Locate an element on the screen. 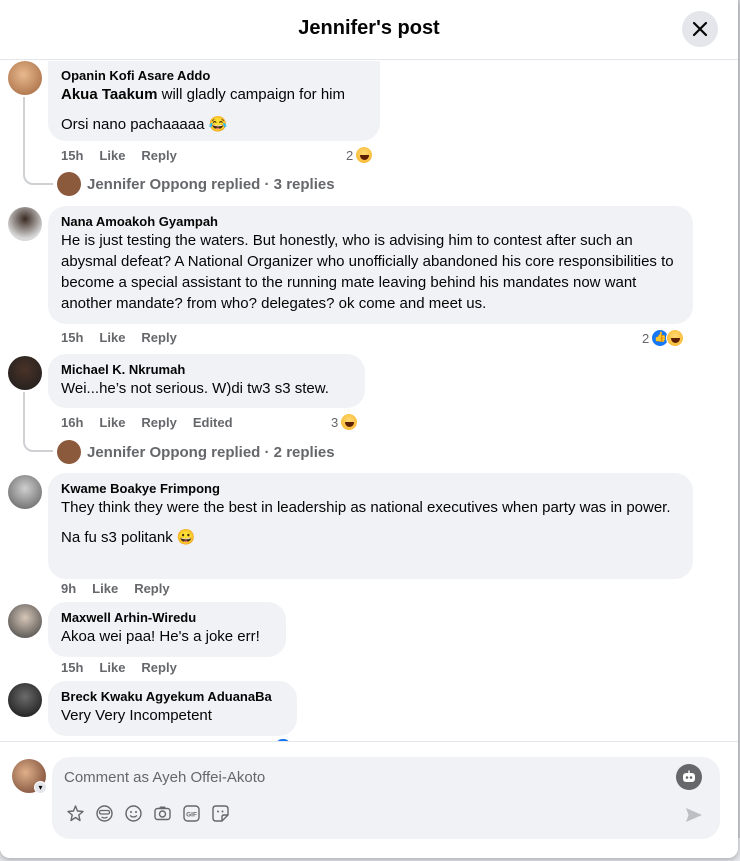  comment-author: Michael K. Nkrumah is located at coordinates (207, 369).